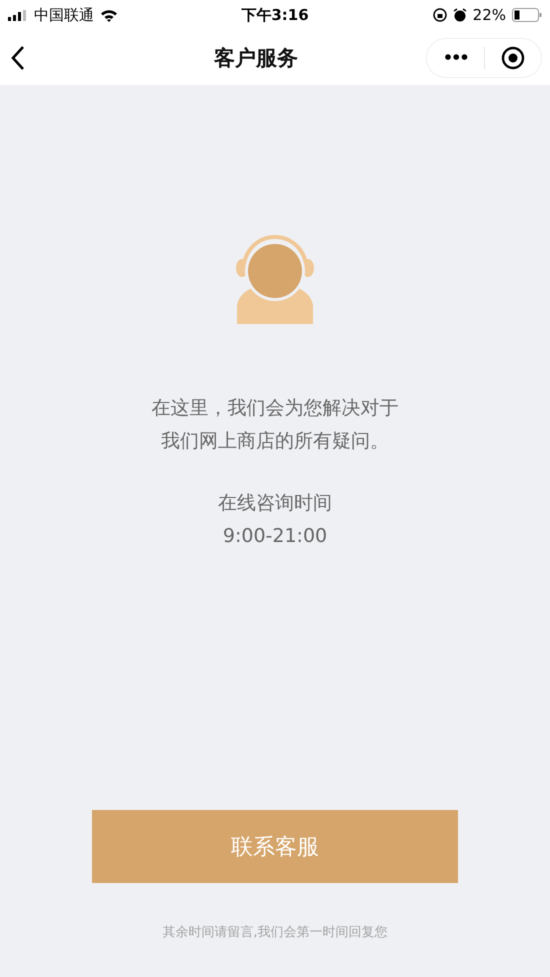  I want to click on battery-icon, so click(527, 15).